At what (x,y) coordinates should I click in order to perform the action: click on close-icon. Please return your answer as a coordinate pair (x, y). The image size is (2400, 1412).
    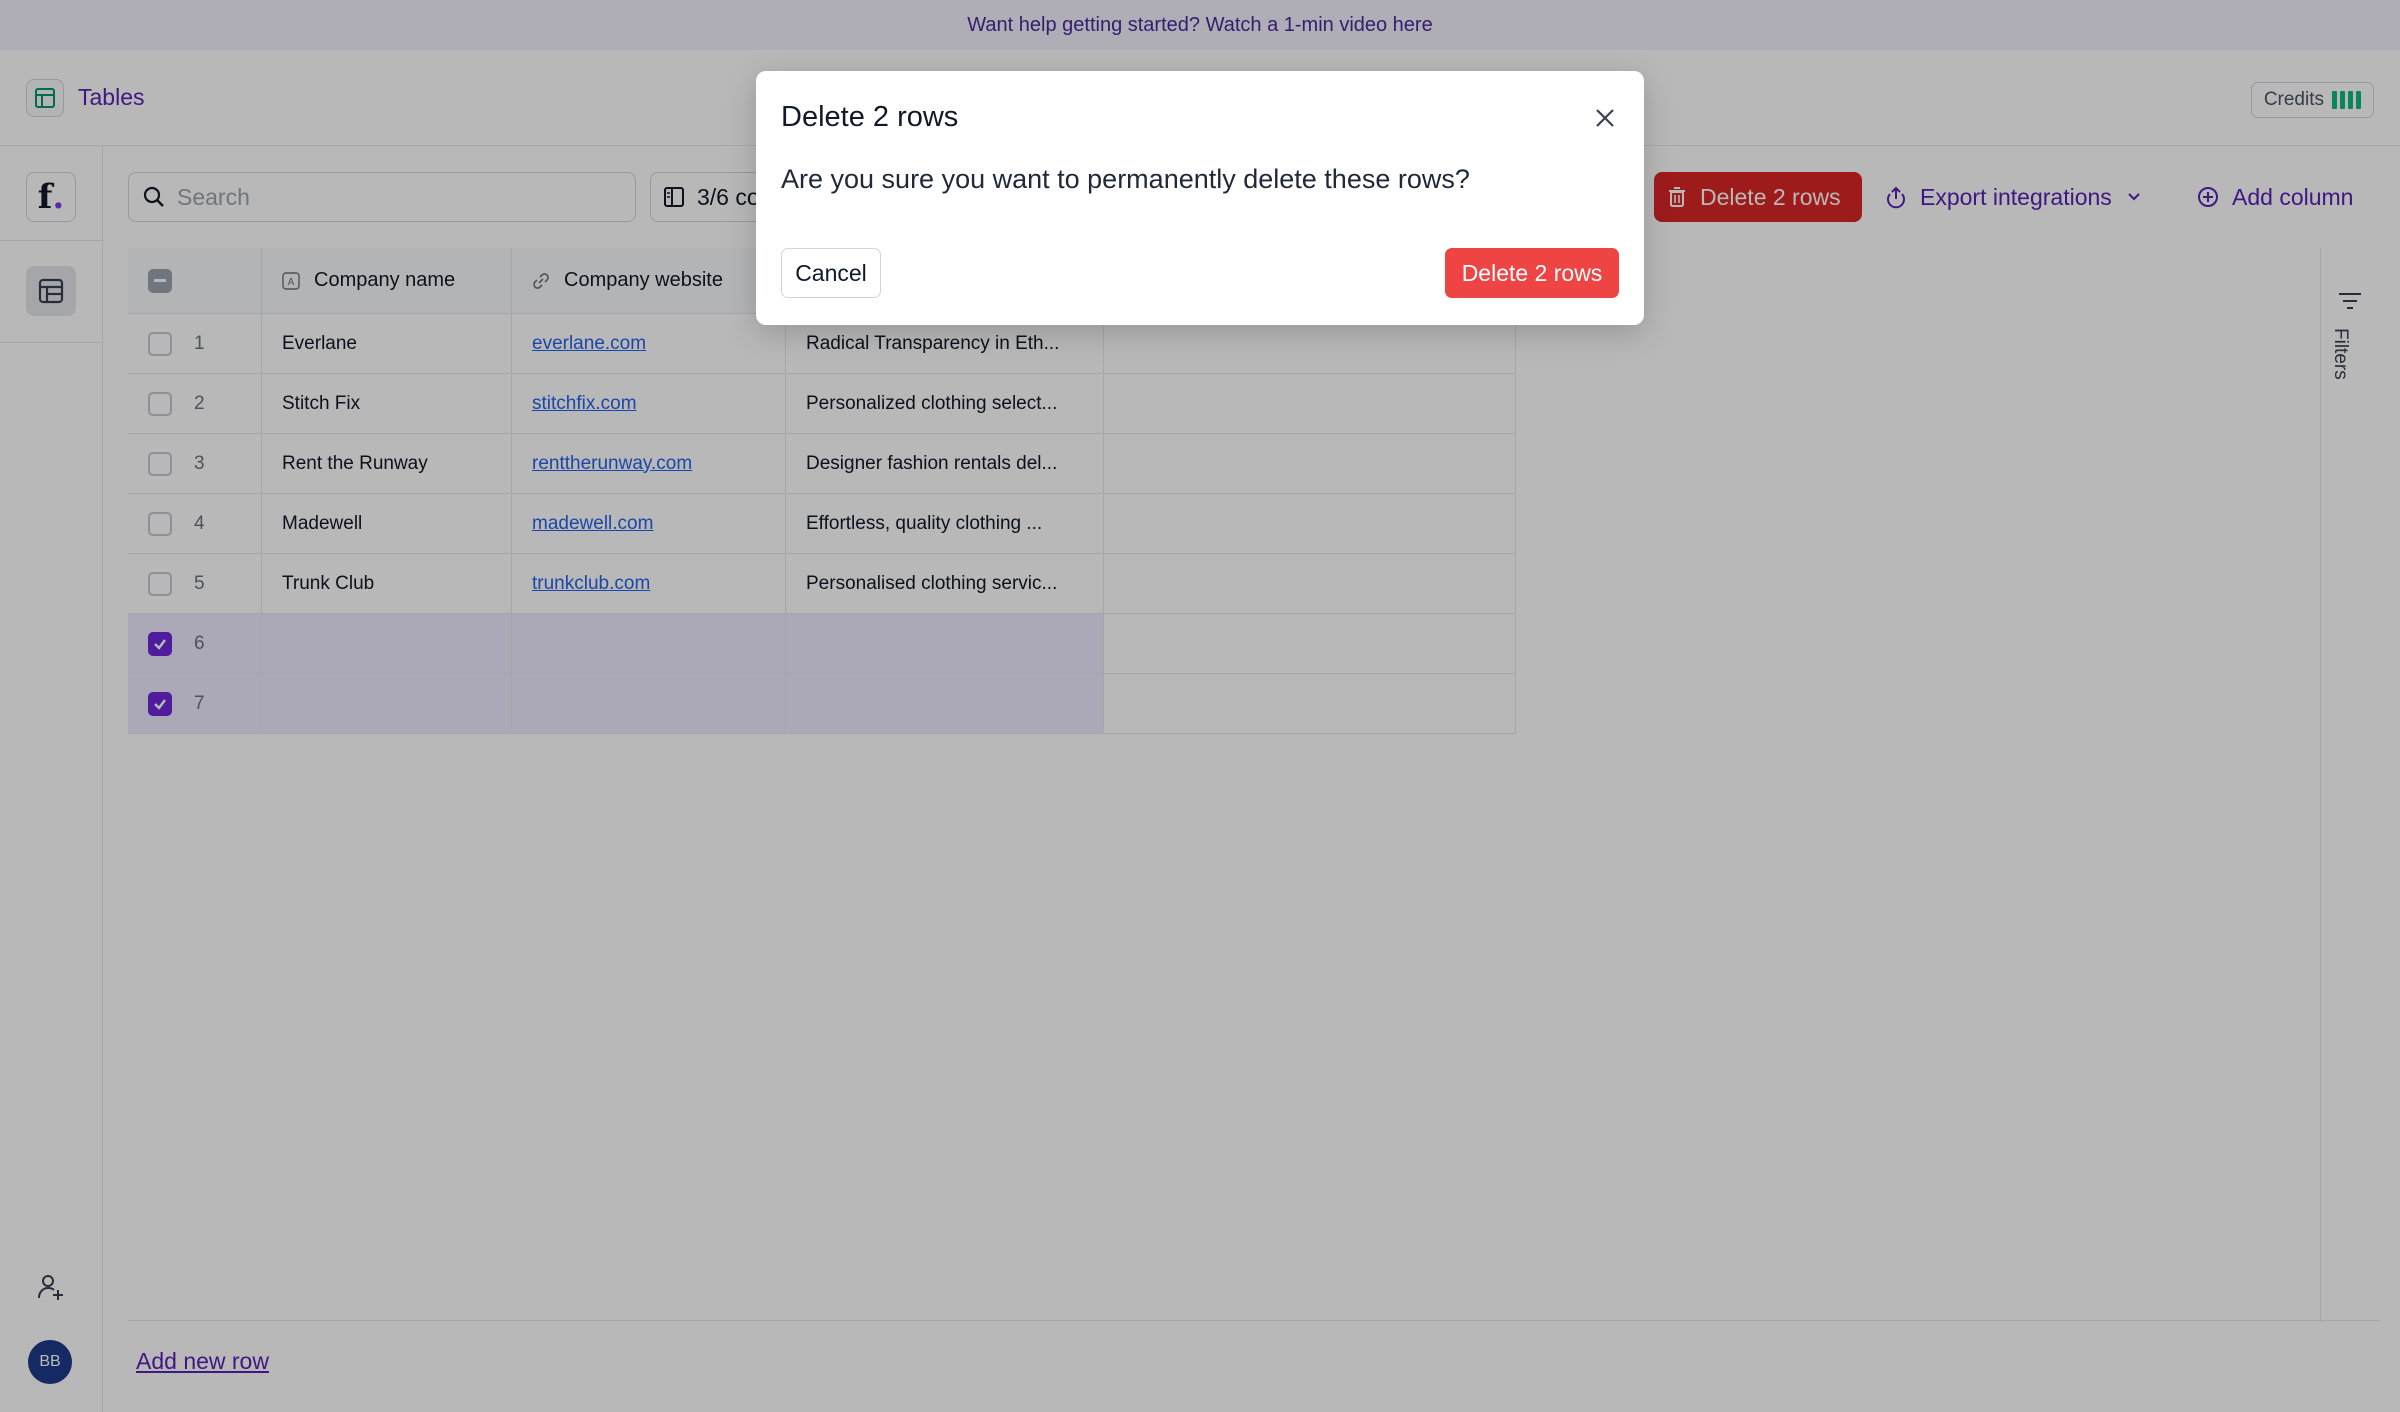
    Looking at the image, I should click on (1605, 118).